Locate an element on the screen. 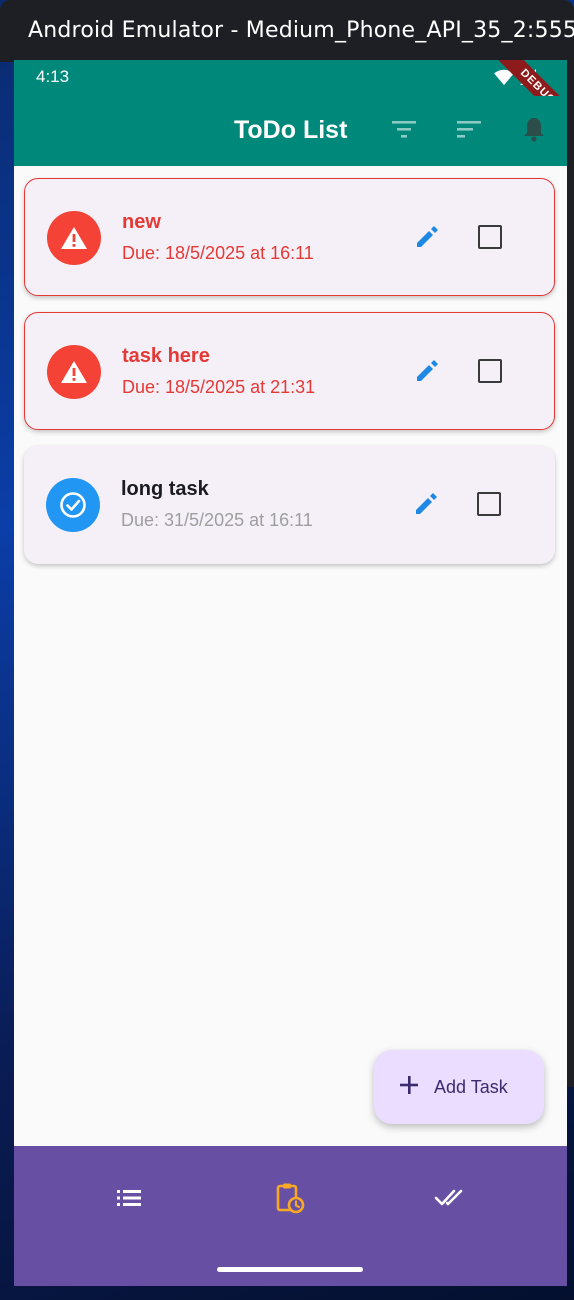  app-bar: ToDo List is located at coordinates (290, 131).